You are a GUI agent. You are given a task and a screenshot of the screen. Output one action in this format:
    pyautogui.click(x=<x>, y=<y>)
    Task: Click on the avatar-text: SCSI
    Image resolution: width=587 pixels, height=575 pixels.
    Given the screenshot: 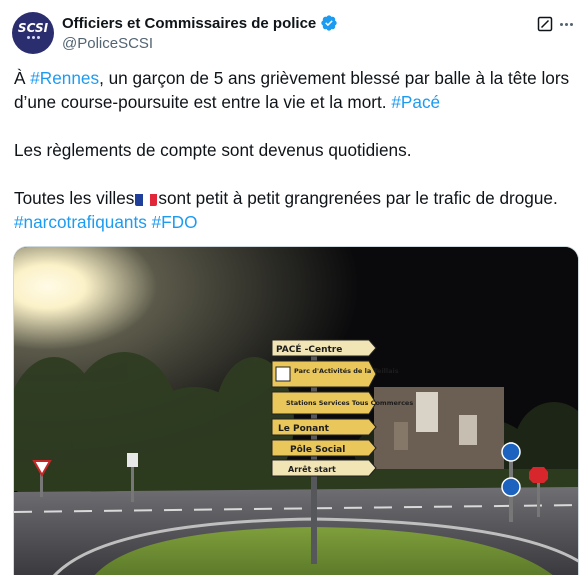 What is the action you would take?
    pyautogui.click(x=33, y=27)
    